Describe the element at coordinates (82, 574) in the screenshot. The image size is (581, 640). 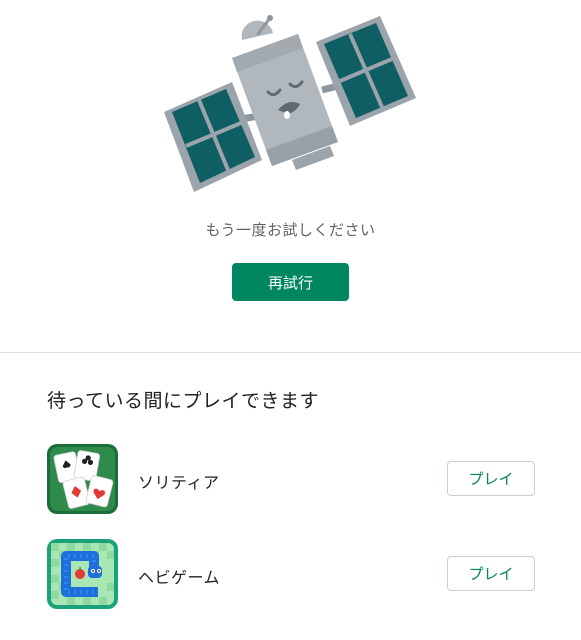
I see `snake-icon` at that location.